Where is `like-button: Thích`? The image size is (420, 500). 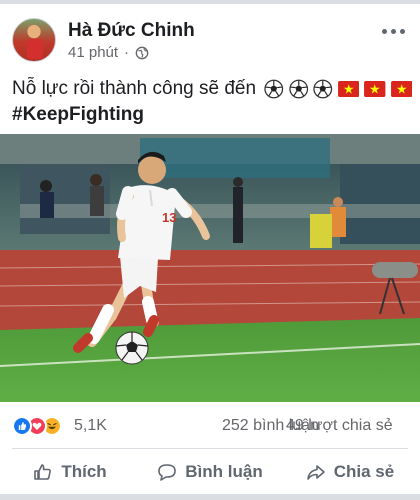 like-button: Thích is located at coordinates (70, 472).